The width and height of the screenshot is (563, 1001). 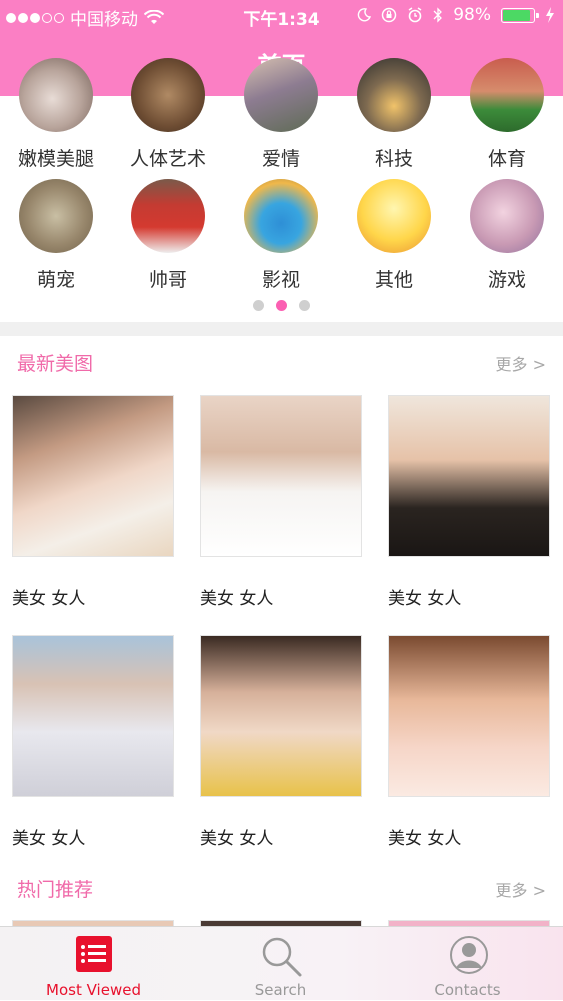 What do you see at coordinates (167, 159) in the screenshot?
I see `category-label: 人体艺术` at bounding box center [167, 159].